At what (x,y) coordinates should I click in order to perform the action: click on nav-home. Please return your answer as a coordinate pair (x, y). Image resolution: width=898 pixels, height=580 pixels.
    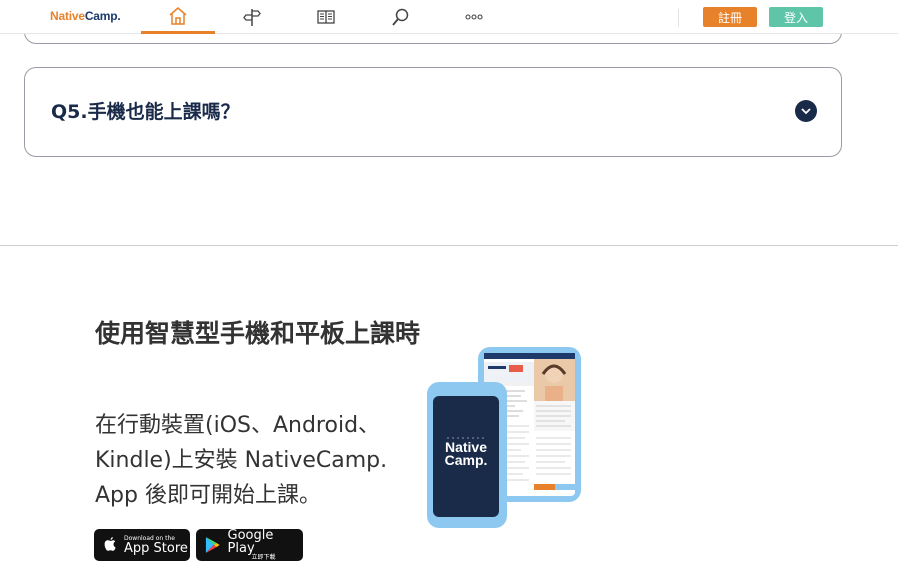
    Looking at the image, I should click on (178, 17).